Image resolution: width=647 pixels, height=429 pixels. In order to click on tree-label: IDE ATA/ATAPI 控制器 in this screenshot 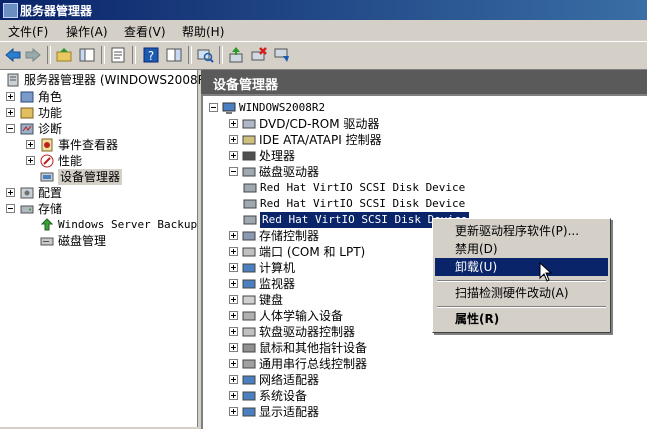, I will do `click(320, 140)`.